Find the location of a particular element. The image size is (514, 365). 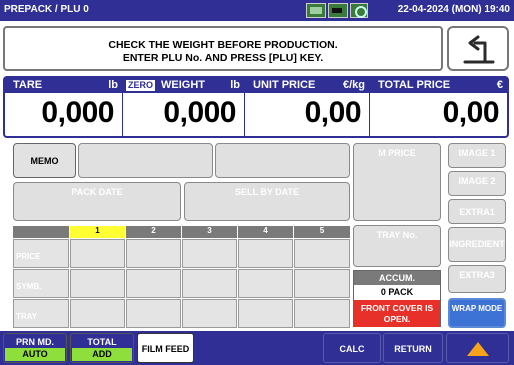

front-cover-warning: FRONT COVER IS OPEN. is located at coordinates (397, 313).